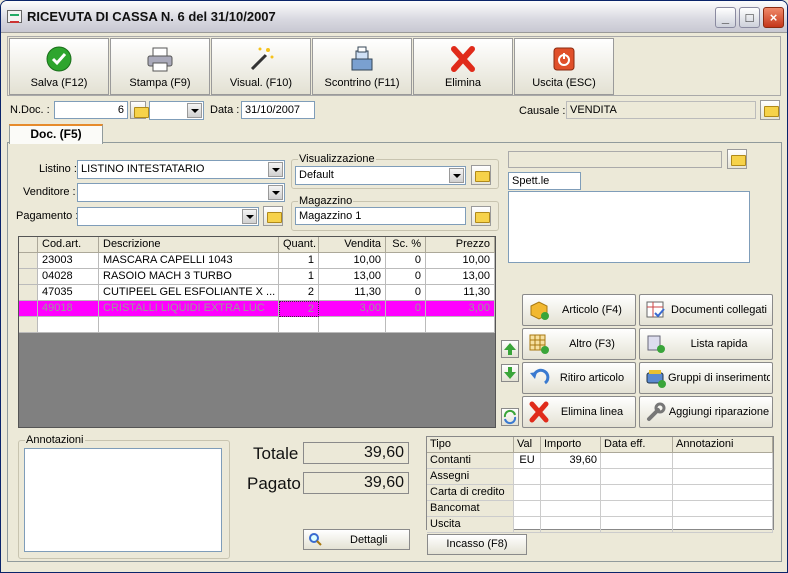 This screenshot has width=788, height=573. Describe the element at coordinates (579, 310) in the screenshot. I see `articolo-button: Articolo (F4)` at that location.